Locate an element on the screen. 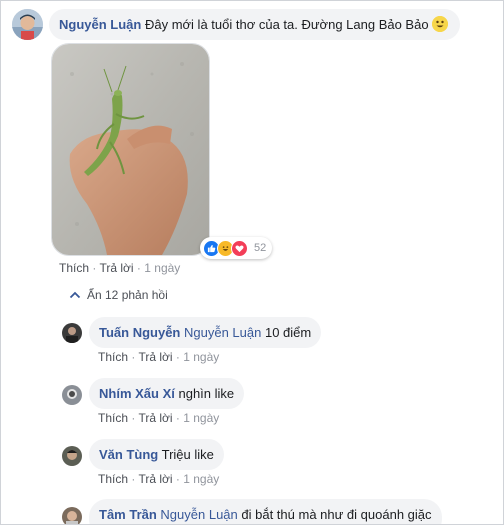  avatar-image is located at coordinates (27, 24).